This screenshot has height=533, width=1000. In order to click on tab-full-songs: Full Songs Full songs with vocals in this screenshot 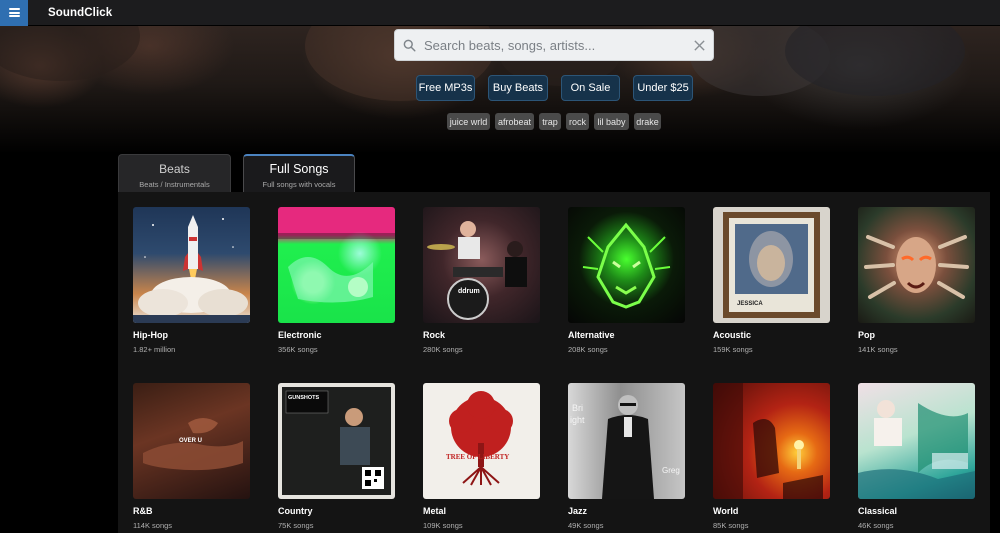, I will do `click(299, 173)`.